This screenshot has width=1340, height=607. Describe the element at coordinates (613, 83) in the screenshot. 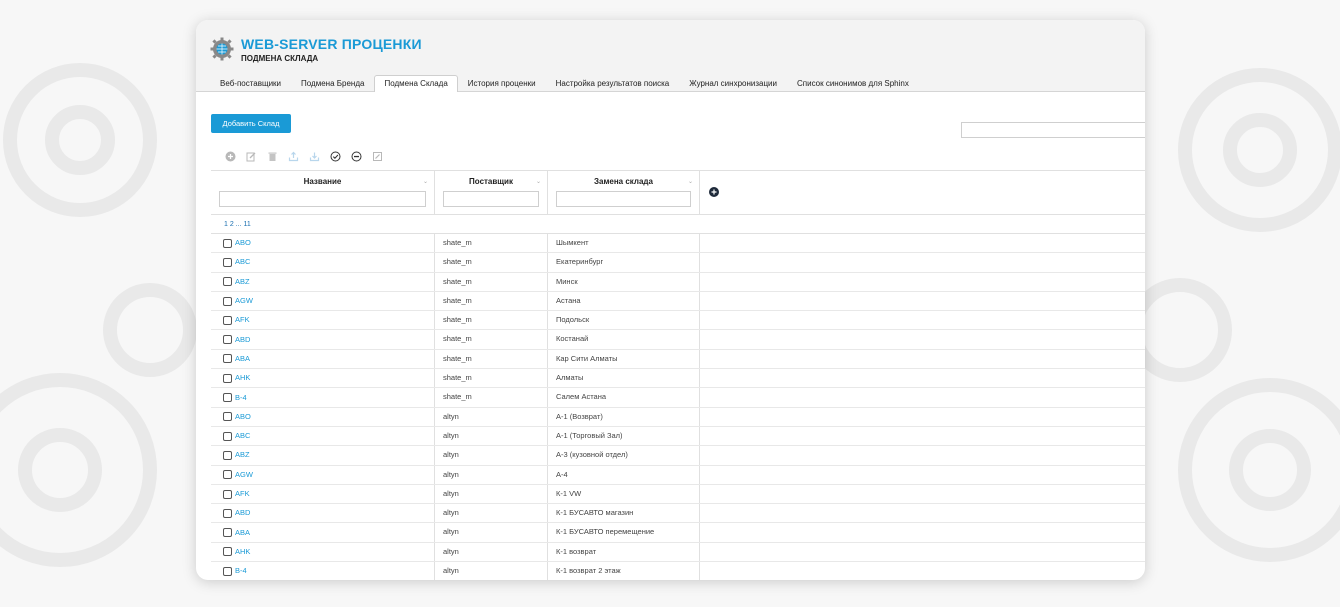

I see `tab-search-settings: Настройка результатов поиска` at that location.